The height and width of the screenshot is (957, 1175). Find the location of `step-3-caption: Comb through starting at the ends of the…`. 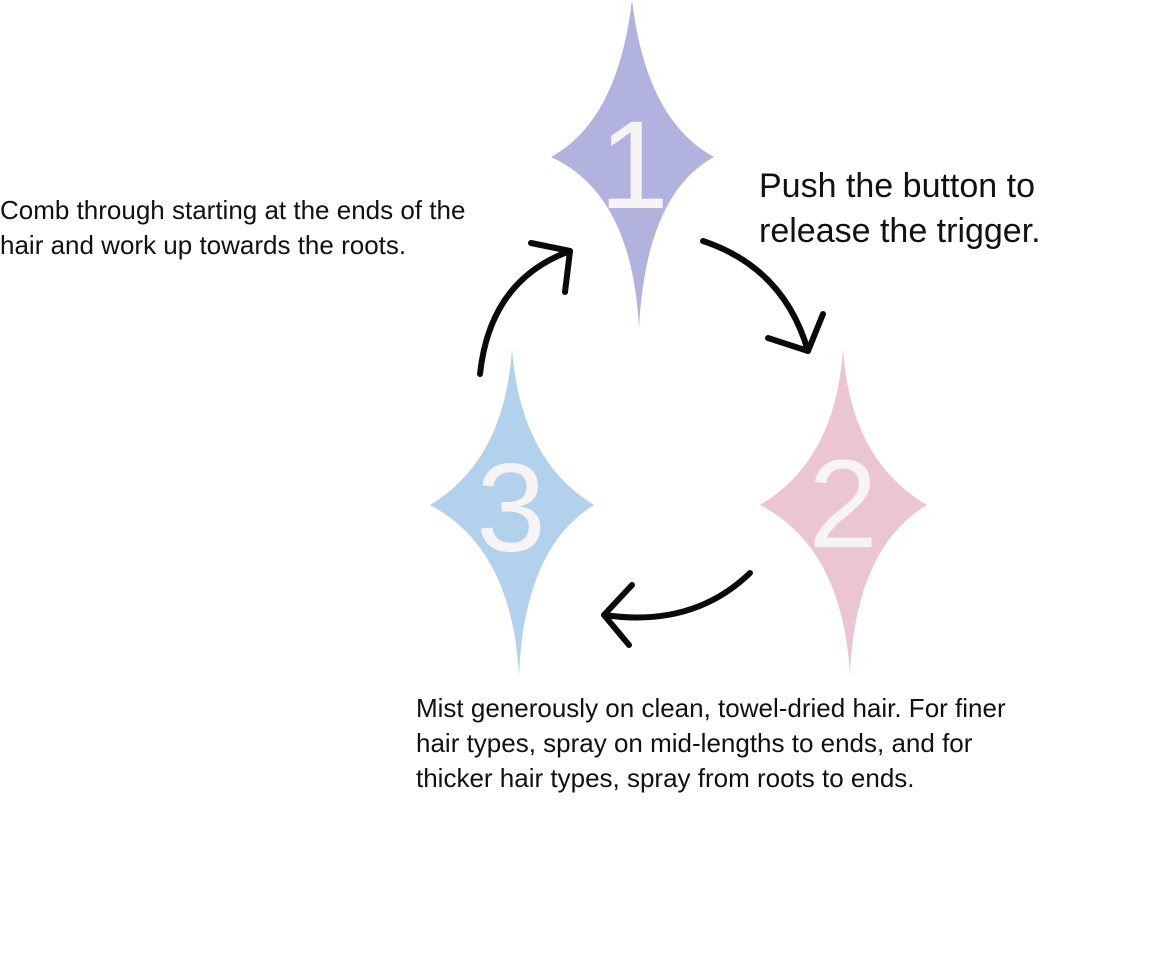

step-3-caption: Comb through starting at the ends of the… is located at coordinates (233, 227).